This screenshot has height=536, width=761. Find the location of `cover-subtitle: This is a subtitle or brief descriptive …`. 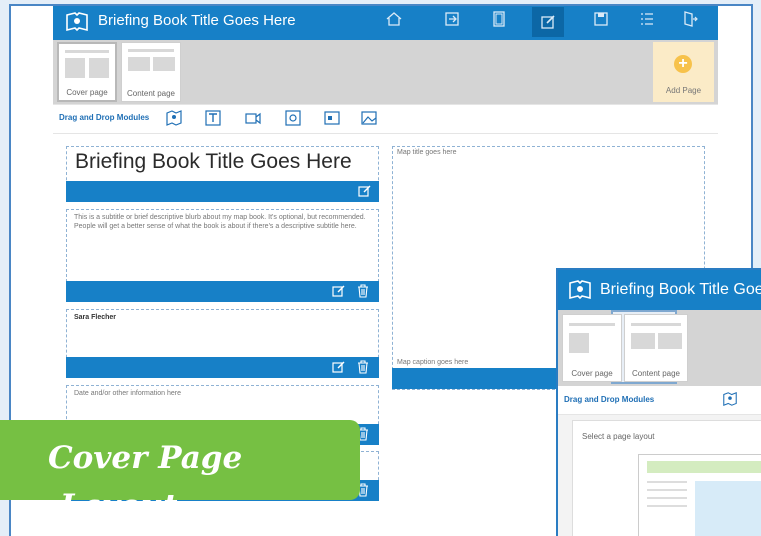

cover-subtitle: This is a subtitle or brief descriptive … is located at coordinates (220, 222).